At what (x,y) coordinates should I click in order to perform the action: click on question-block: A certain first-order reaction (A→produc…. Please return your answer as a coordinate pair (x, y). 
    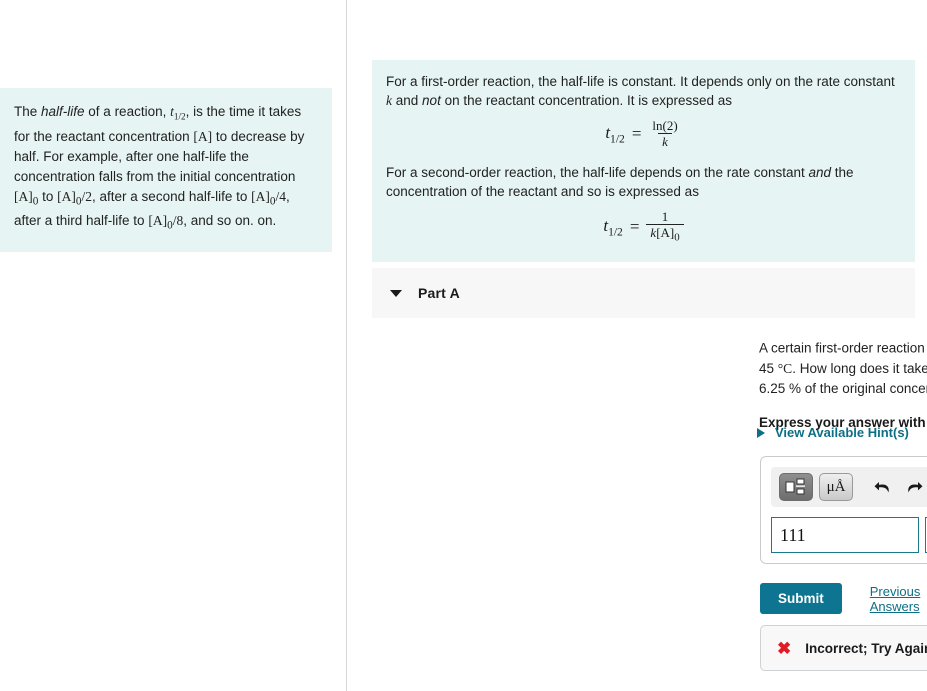
    Looking at the image, I should click on (843, 382).